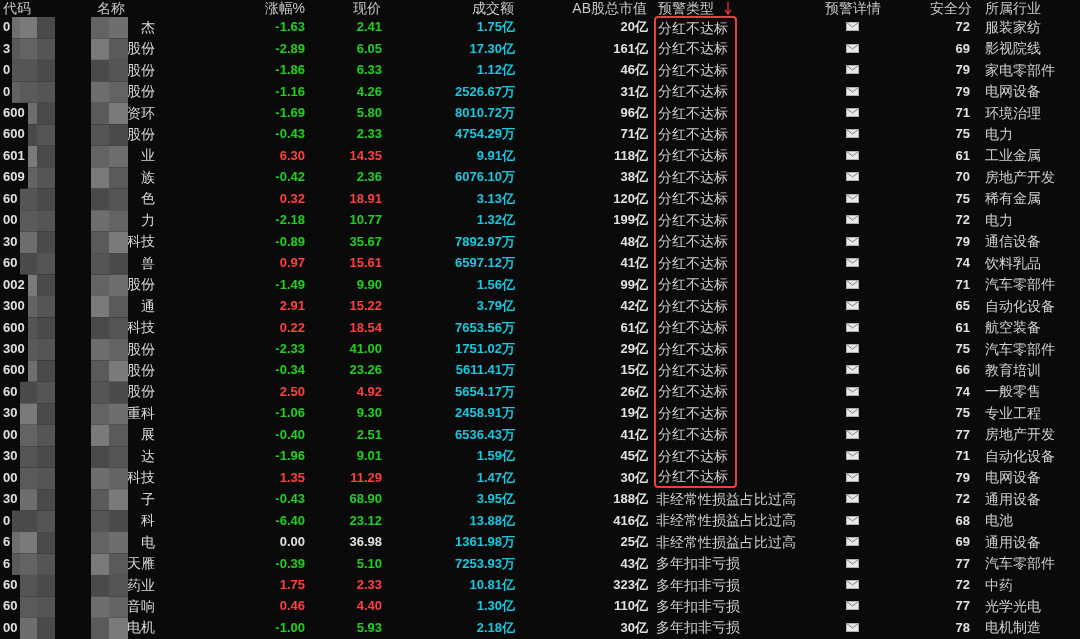 This screenshot has height=639, width=1080. Describe the element at coordinates (148, 541) in the screenshot. I see `stock-name: 电` at that location.